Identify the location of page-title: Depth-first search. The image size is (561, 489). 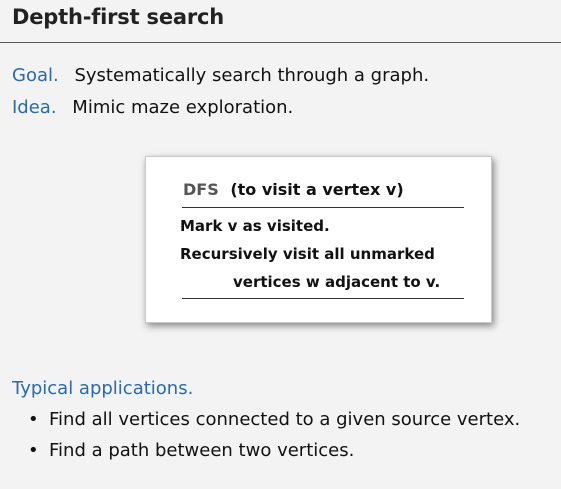
(118, 17).